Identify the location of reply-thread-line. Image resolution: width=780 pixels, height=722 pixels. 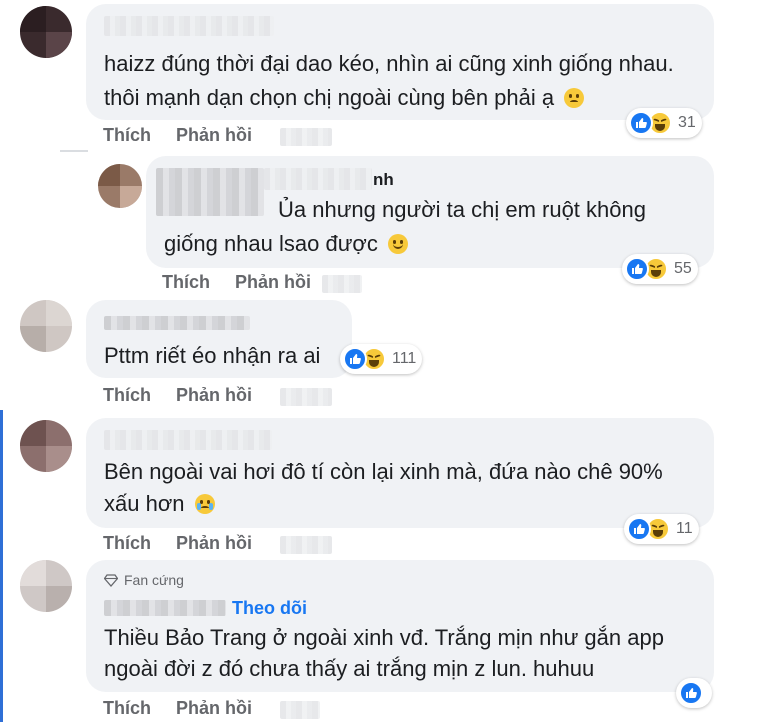
(74, 165).